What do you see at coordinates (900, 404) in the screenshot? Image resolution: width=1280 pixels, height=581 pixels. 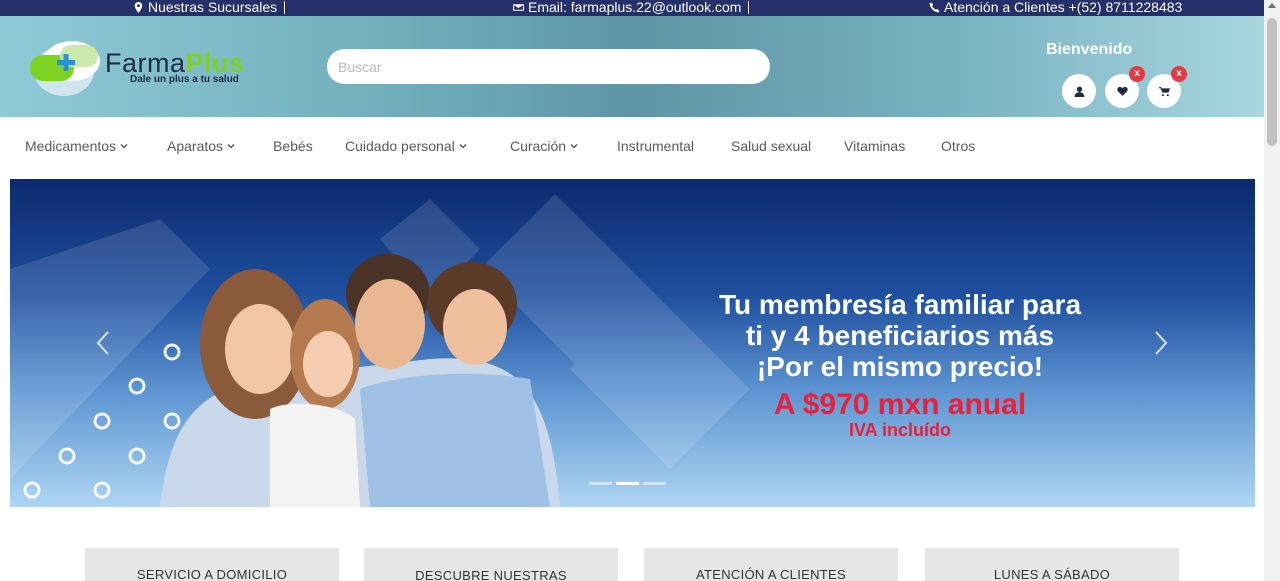 I see `hero-price: A $970 mxn anual` at bounding box center [900, 404].